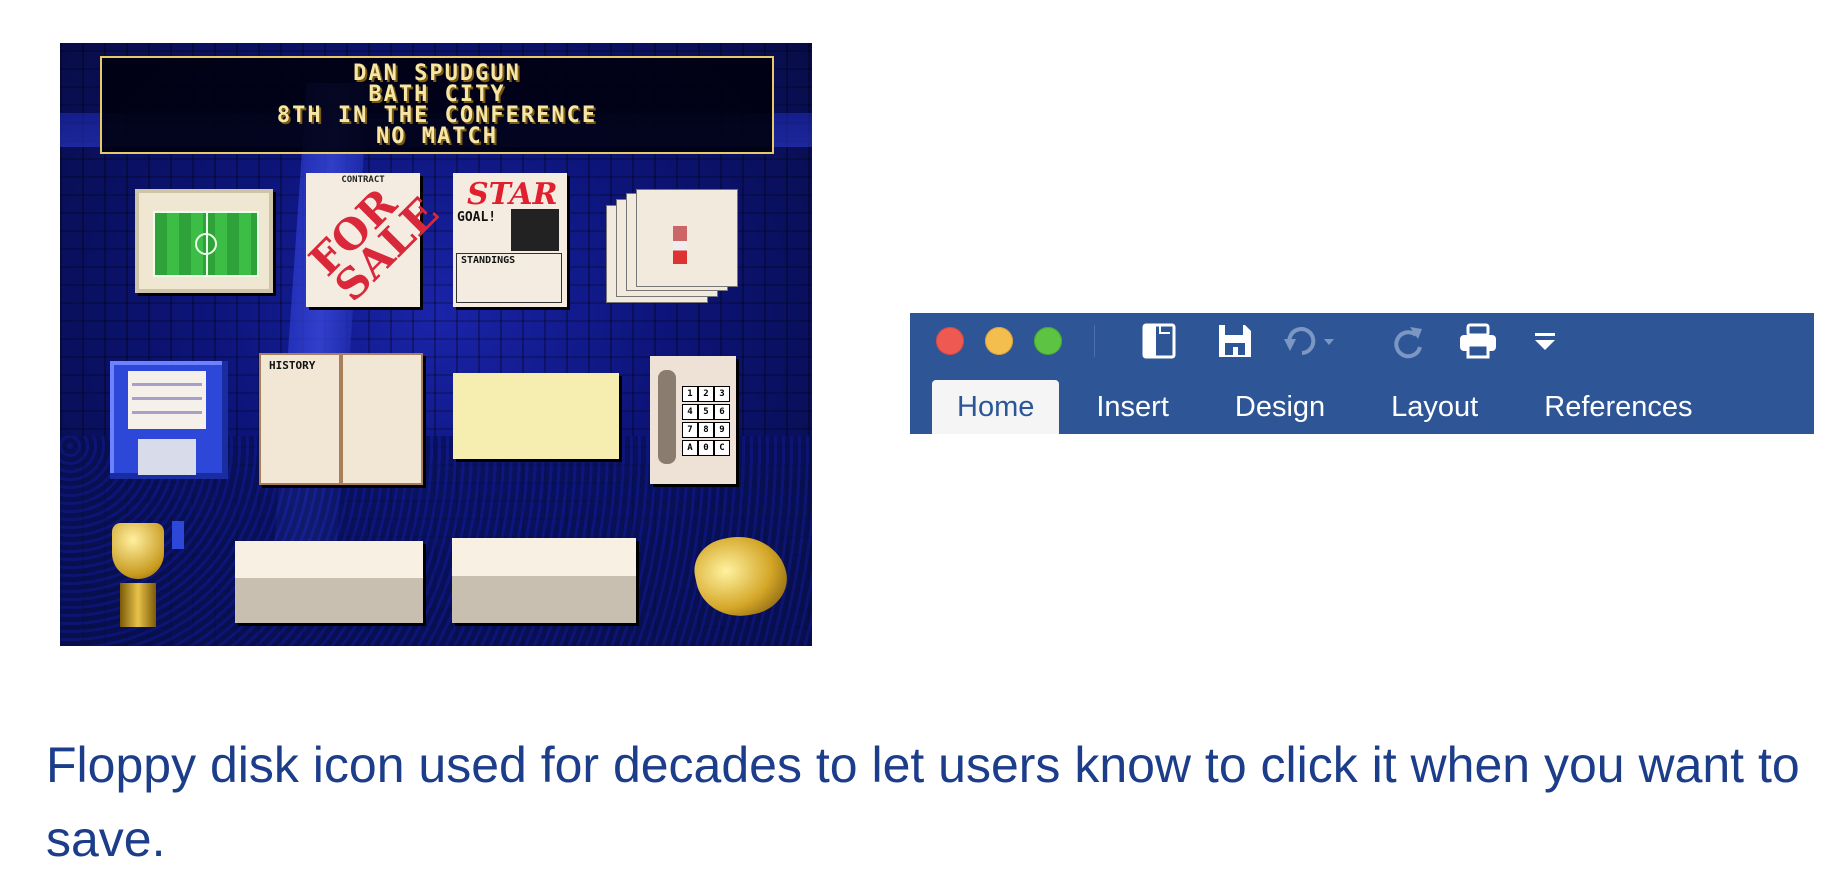 The image size is (1830, 888). Describe the element at coordinates (292, 365) in the screenshot. I see `history-label: HISTORY` at that location.